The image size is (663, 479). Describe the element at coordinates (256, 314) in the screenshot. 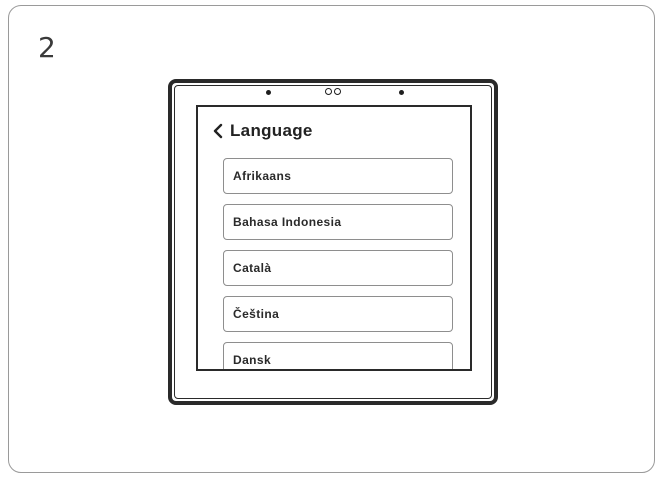

I see `language-label: Čeština` at that location.